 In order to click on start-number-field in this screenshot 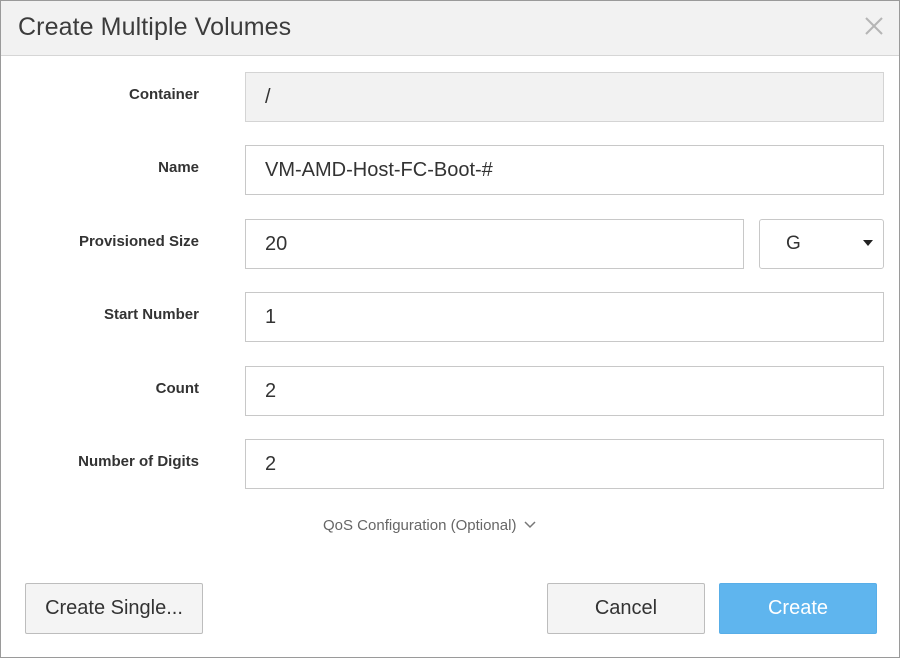, I will do `click(564, 317)`.